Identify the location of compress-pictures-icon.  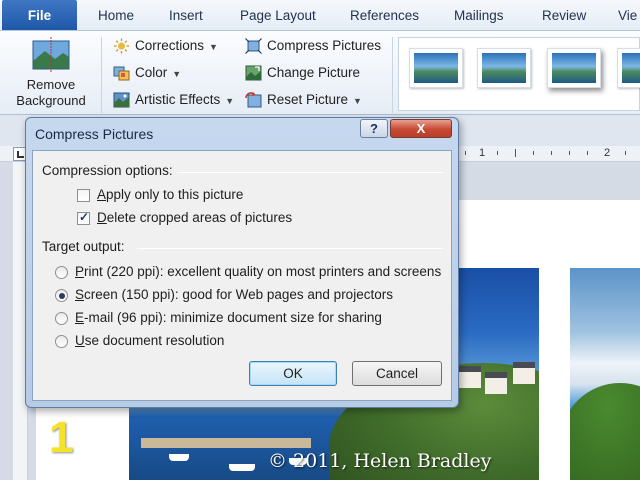
(253, 46).